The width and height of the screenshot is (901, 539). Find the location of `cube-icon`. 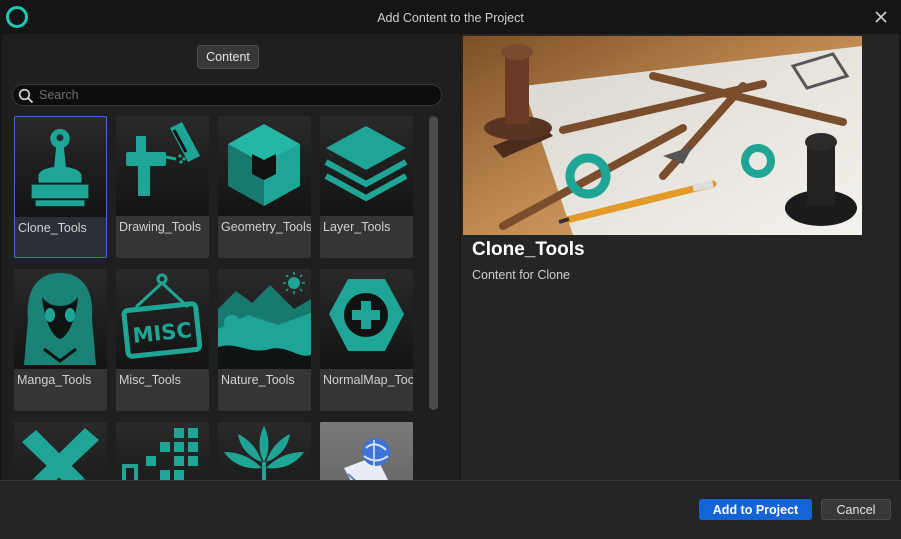

cube-icon is located at coordinates (264, 166).